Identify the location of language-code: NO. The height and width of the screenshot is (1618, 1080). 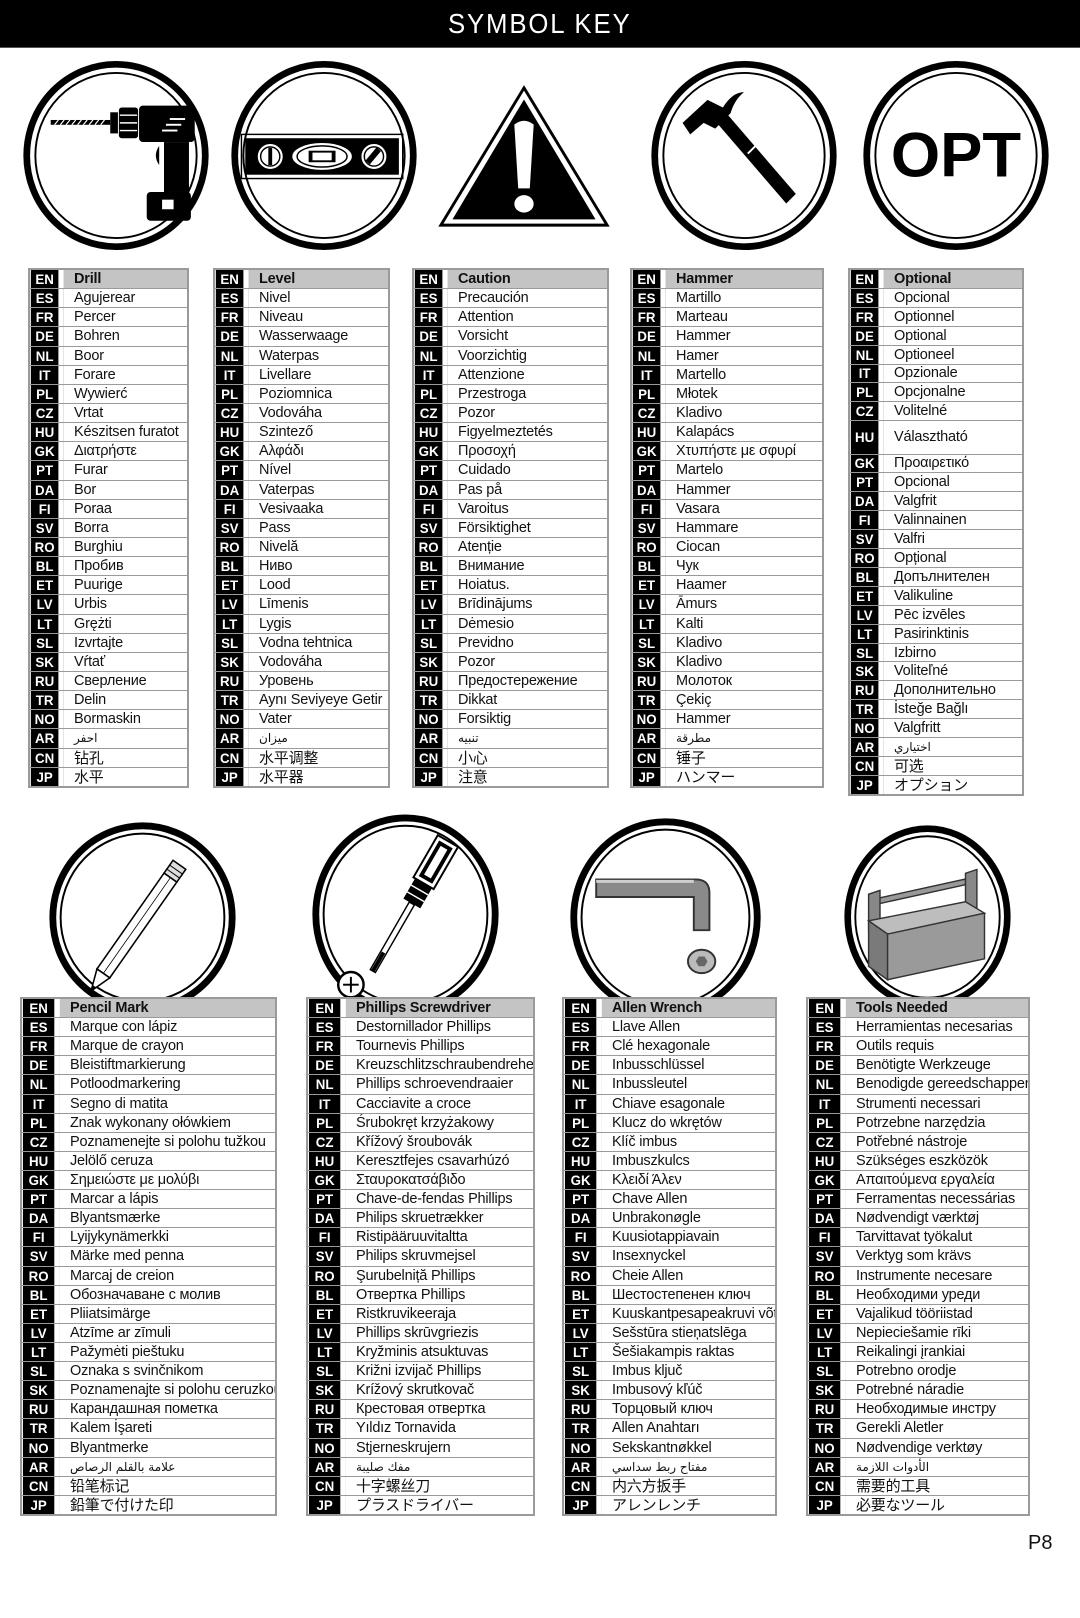
(867, 728).